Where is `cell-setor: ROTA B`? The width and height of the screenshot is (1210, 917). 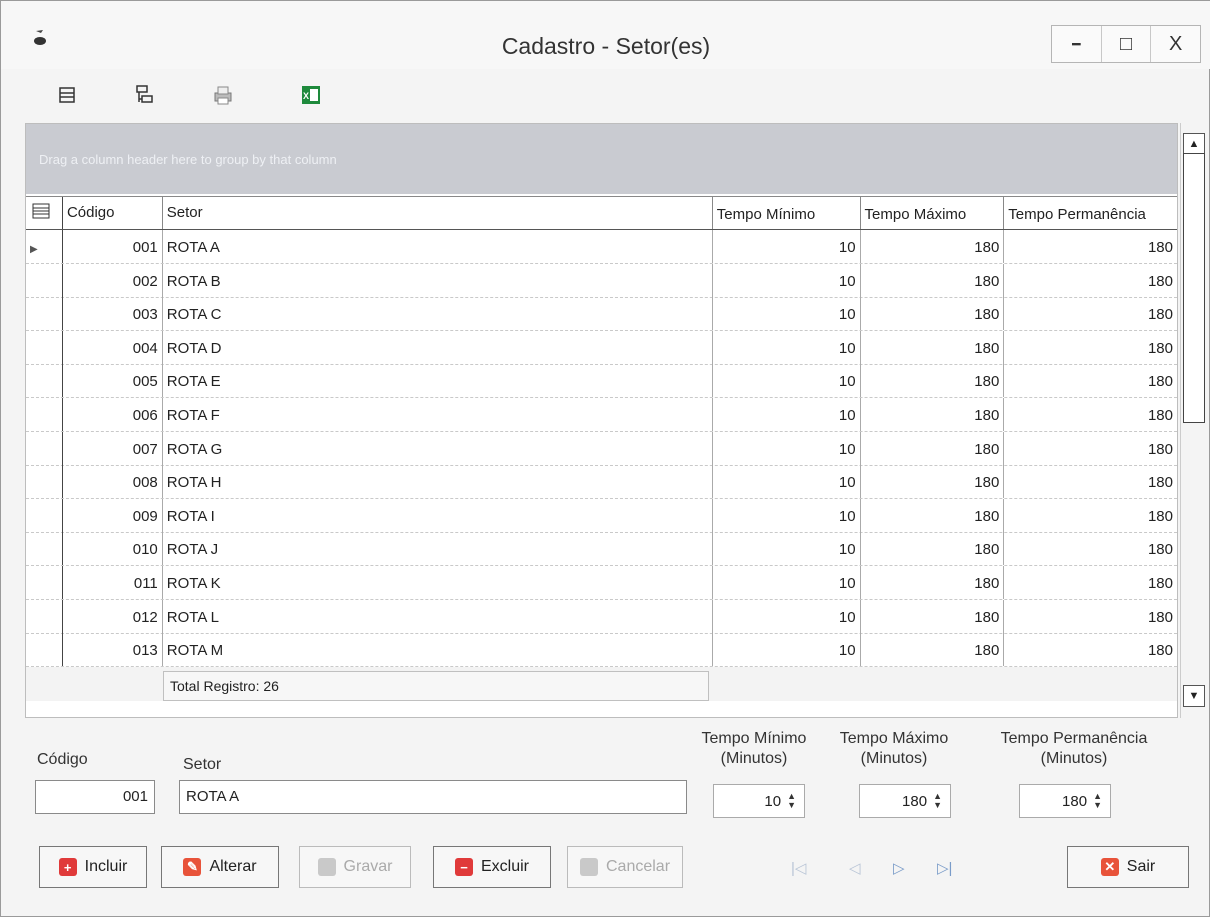 cell-setor: ROTA B is located at coordinates (438, 280).